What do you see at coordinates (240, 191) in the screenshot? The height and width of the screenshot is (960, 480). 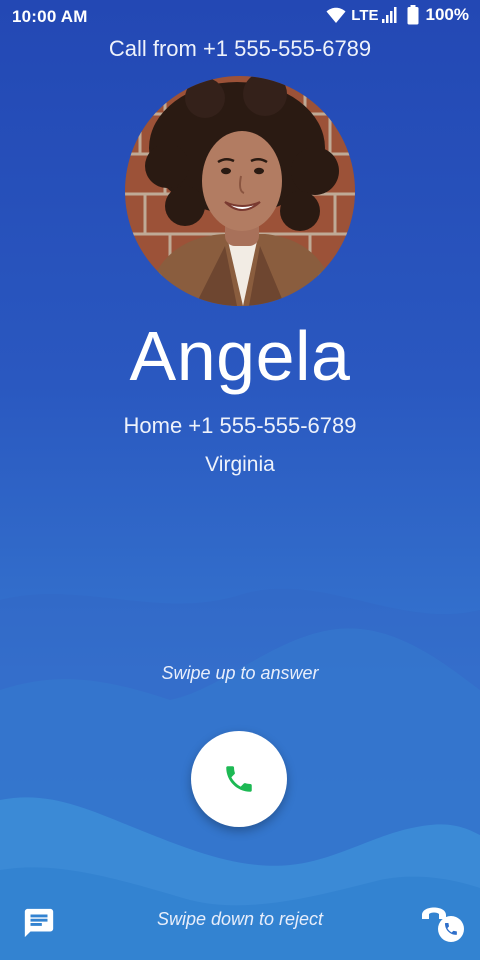 I see `caller-avatar` at bounding box center [240, 191].